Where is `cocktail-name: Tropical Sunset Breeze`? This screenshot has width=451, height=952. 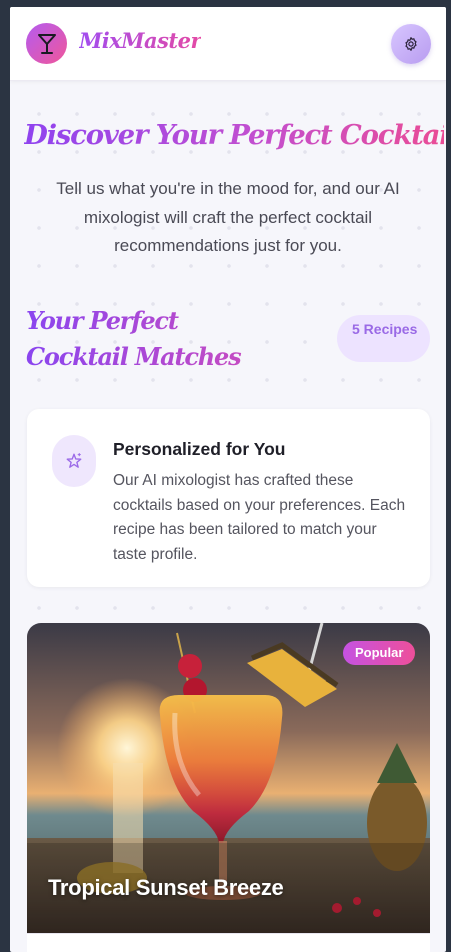
cocktail-name: Tropical Sunset Breeze is located at coordinates (166, 888).